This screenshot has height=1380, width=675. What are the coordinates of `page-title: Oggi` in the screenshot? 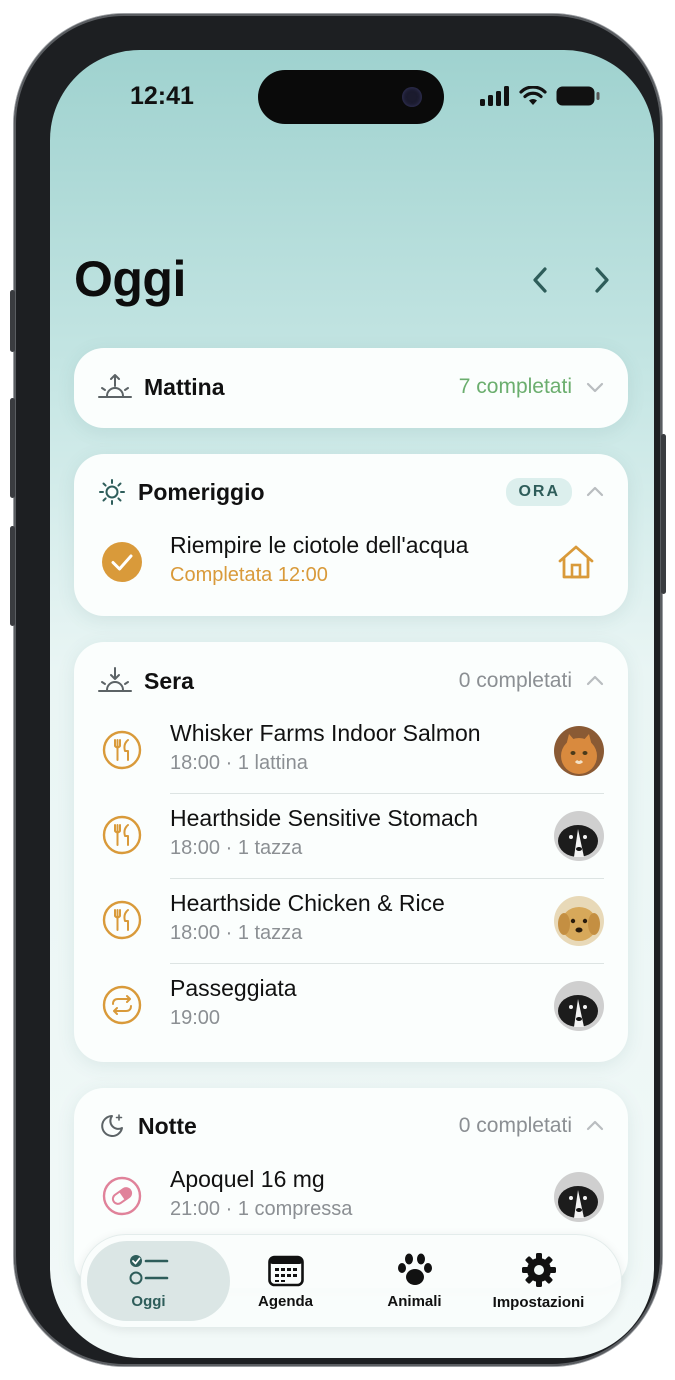 It's located at (130, 279).